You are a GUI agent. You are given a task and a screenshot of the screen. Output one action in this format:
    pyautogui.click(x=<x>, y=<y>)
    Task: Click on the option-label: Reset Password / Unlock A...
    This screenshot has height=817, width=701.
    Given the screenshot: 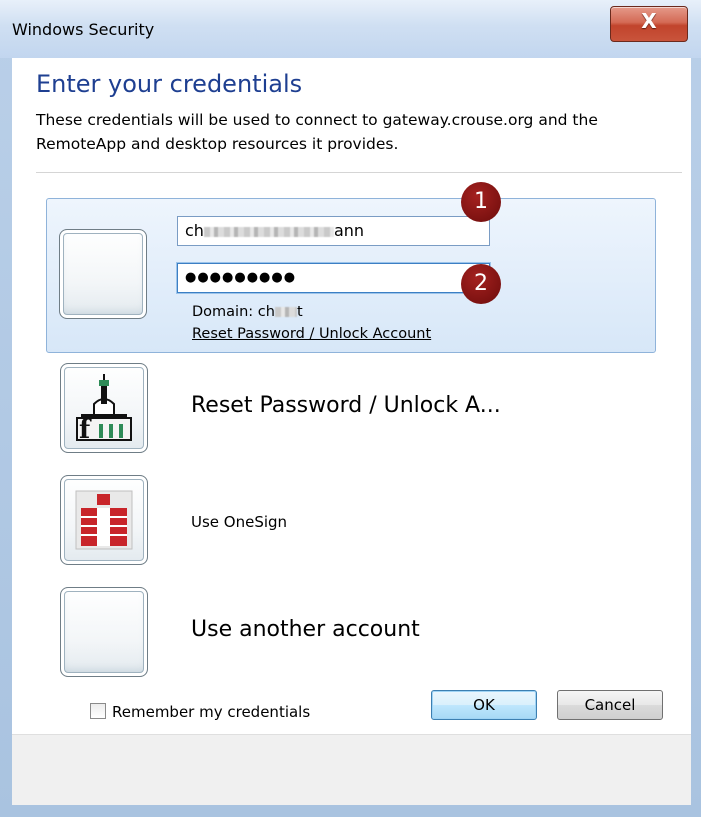 What is the action you would take?
    pyautogui.click(x=346, y=405)
    